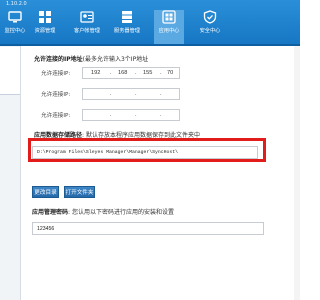 This screenshot has width=320, height=300. Describe the element at coordinates (10, 70) in the screenshot. I see `sidebar-item-active` at that location.